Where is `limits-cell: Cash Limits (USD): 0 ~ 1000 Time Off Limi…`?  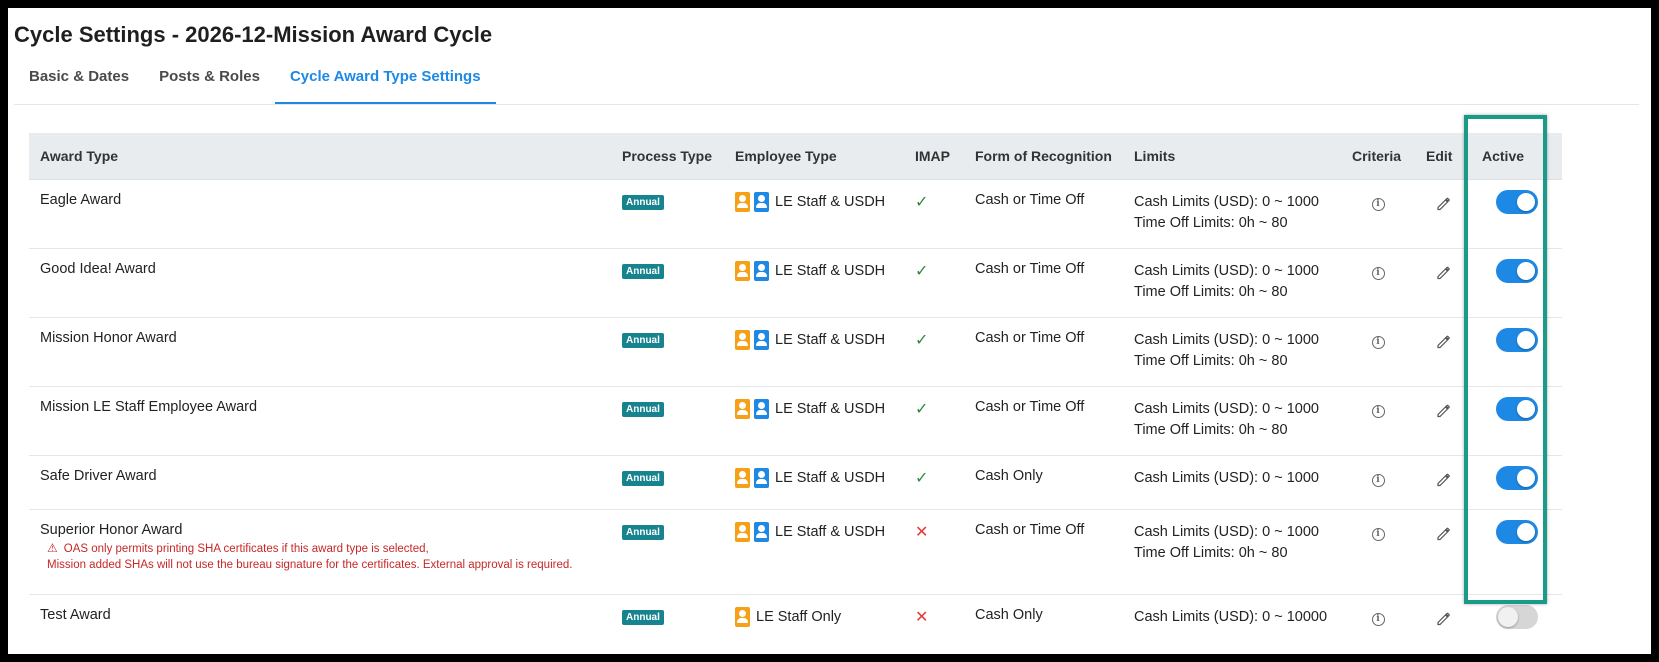
limits-cell: Cash Limits (USD): 0 ~ 1000 Time Off Limi… is located at coordinates (1232, 552).